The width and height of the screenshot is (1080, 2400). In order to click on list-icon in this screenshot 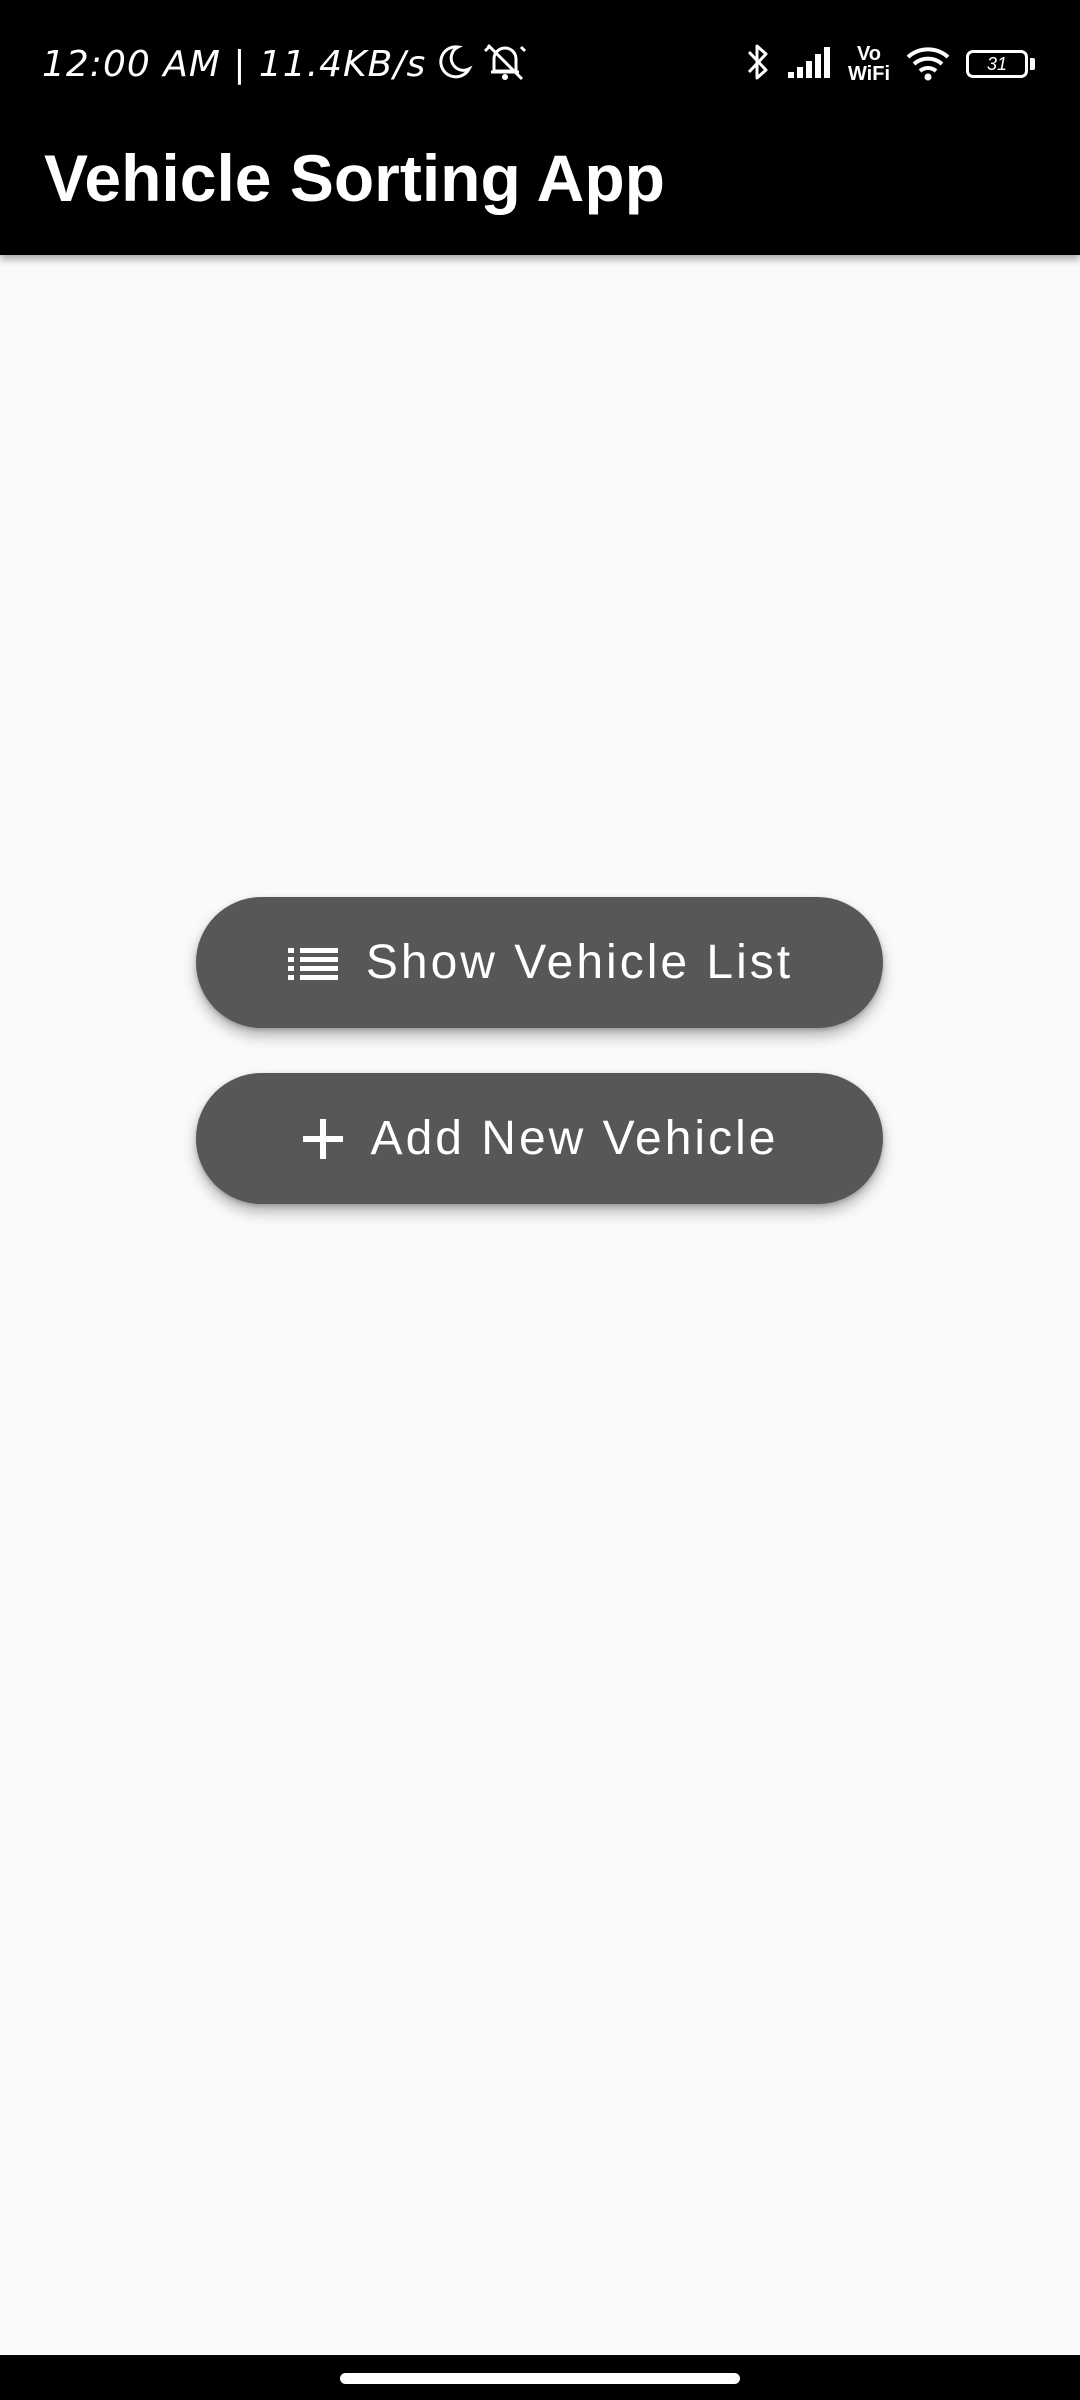, I will do `click(313, 963)`.